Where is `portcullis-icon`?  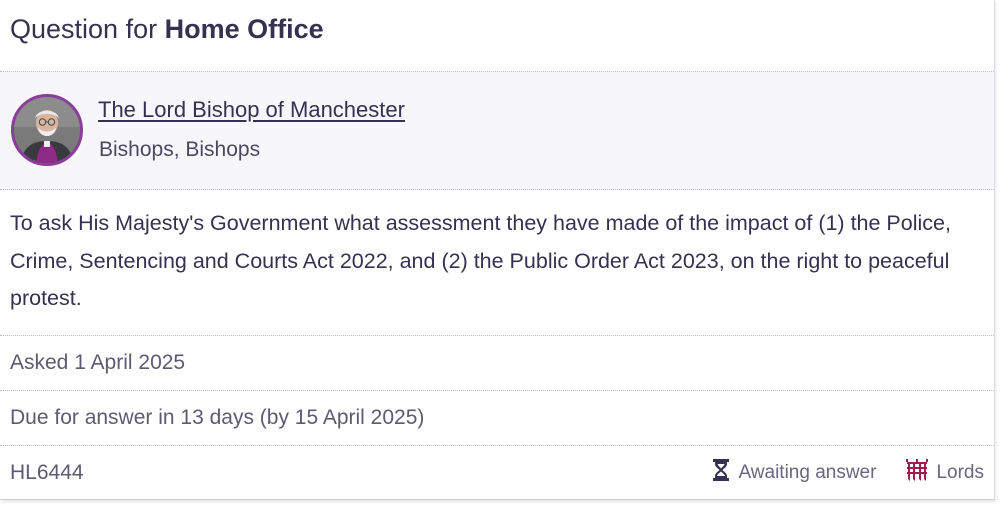
portcullis-icon is located at coordinates (921, 473).